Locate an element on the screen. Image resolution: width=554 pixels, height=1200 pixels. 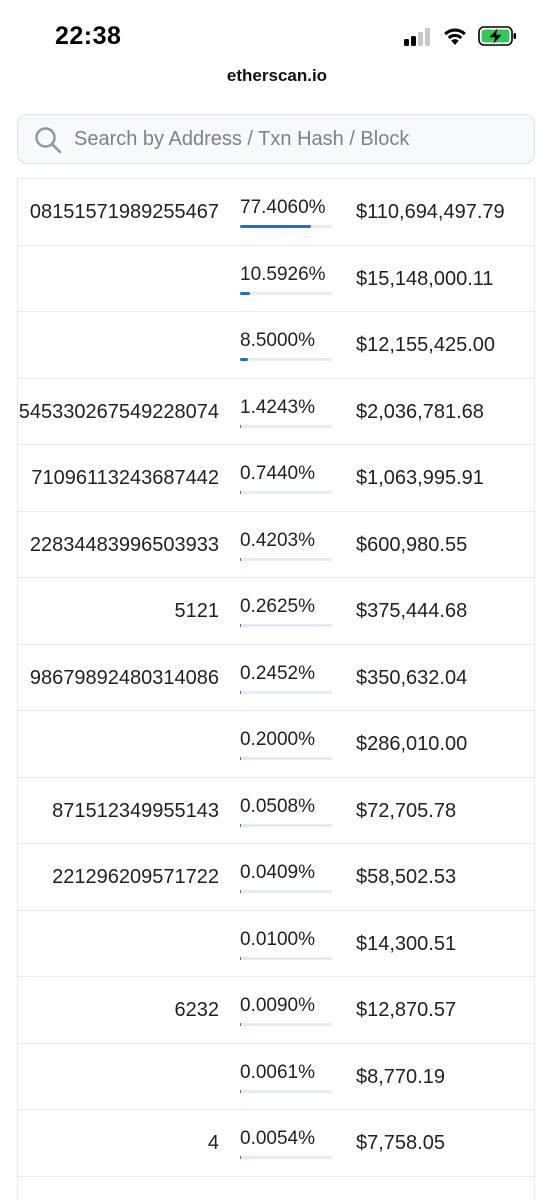
holder-percentage: 0.0409% is located at coordinates (278, 872).